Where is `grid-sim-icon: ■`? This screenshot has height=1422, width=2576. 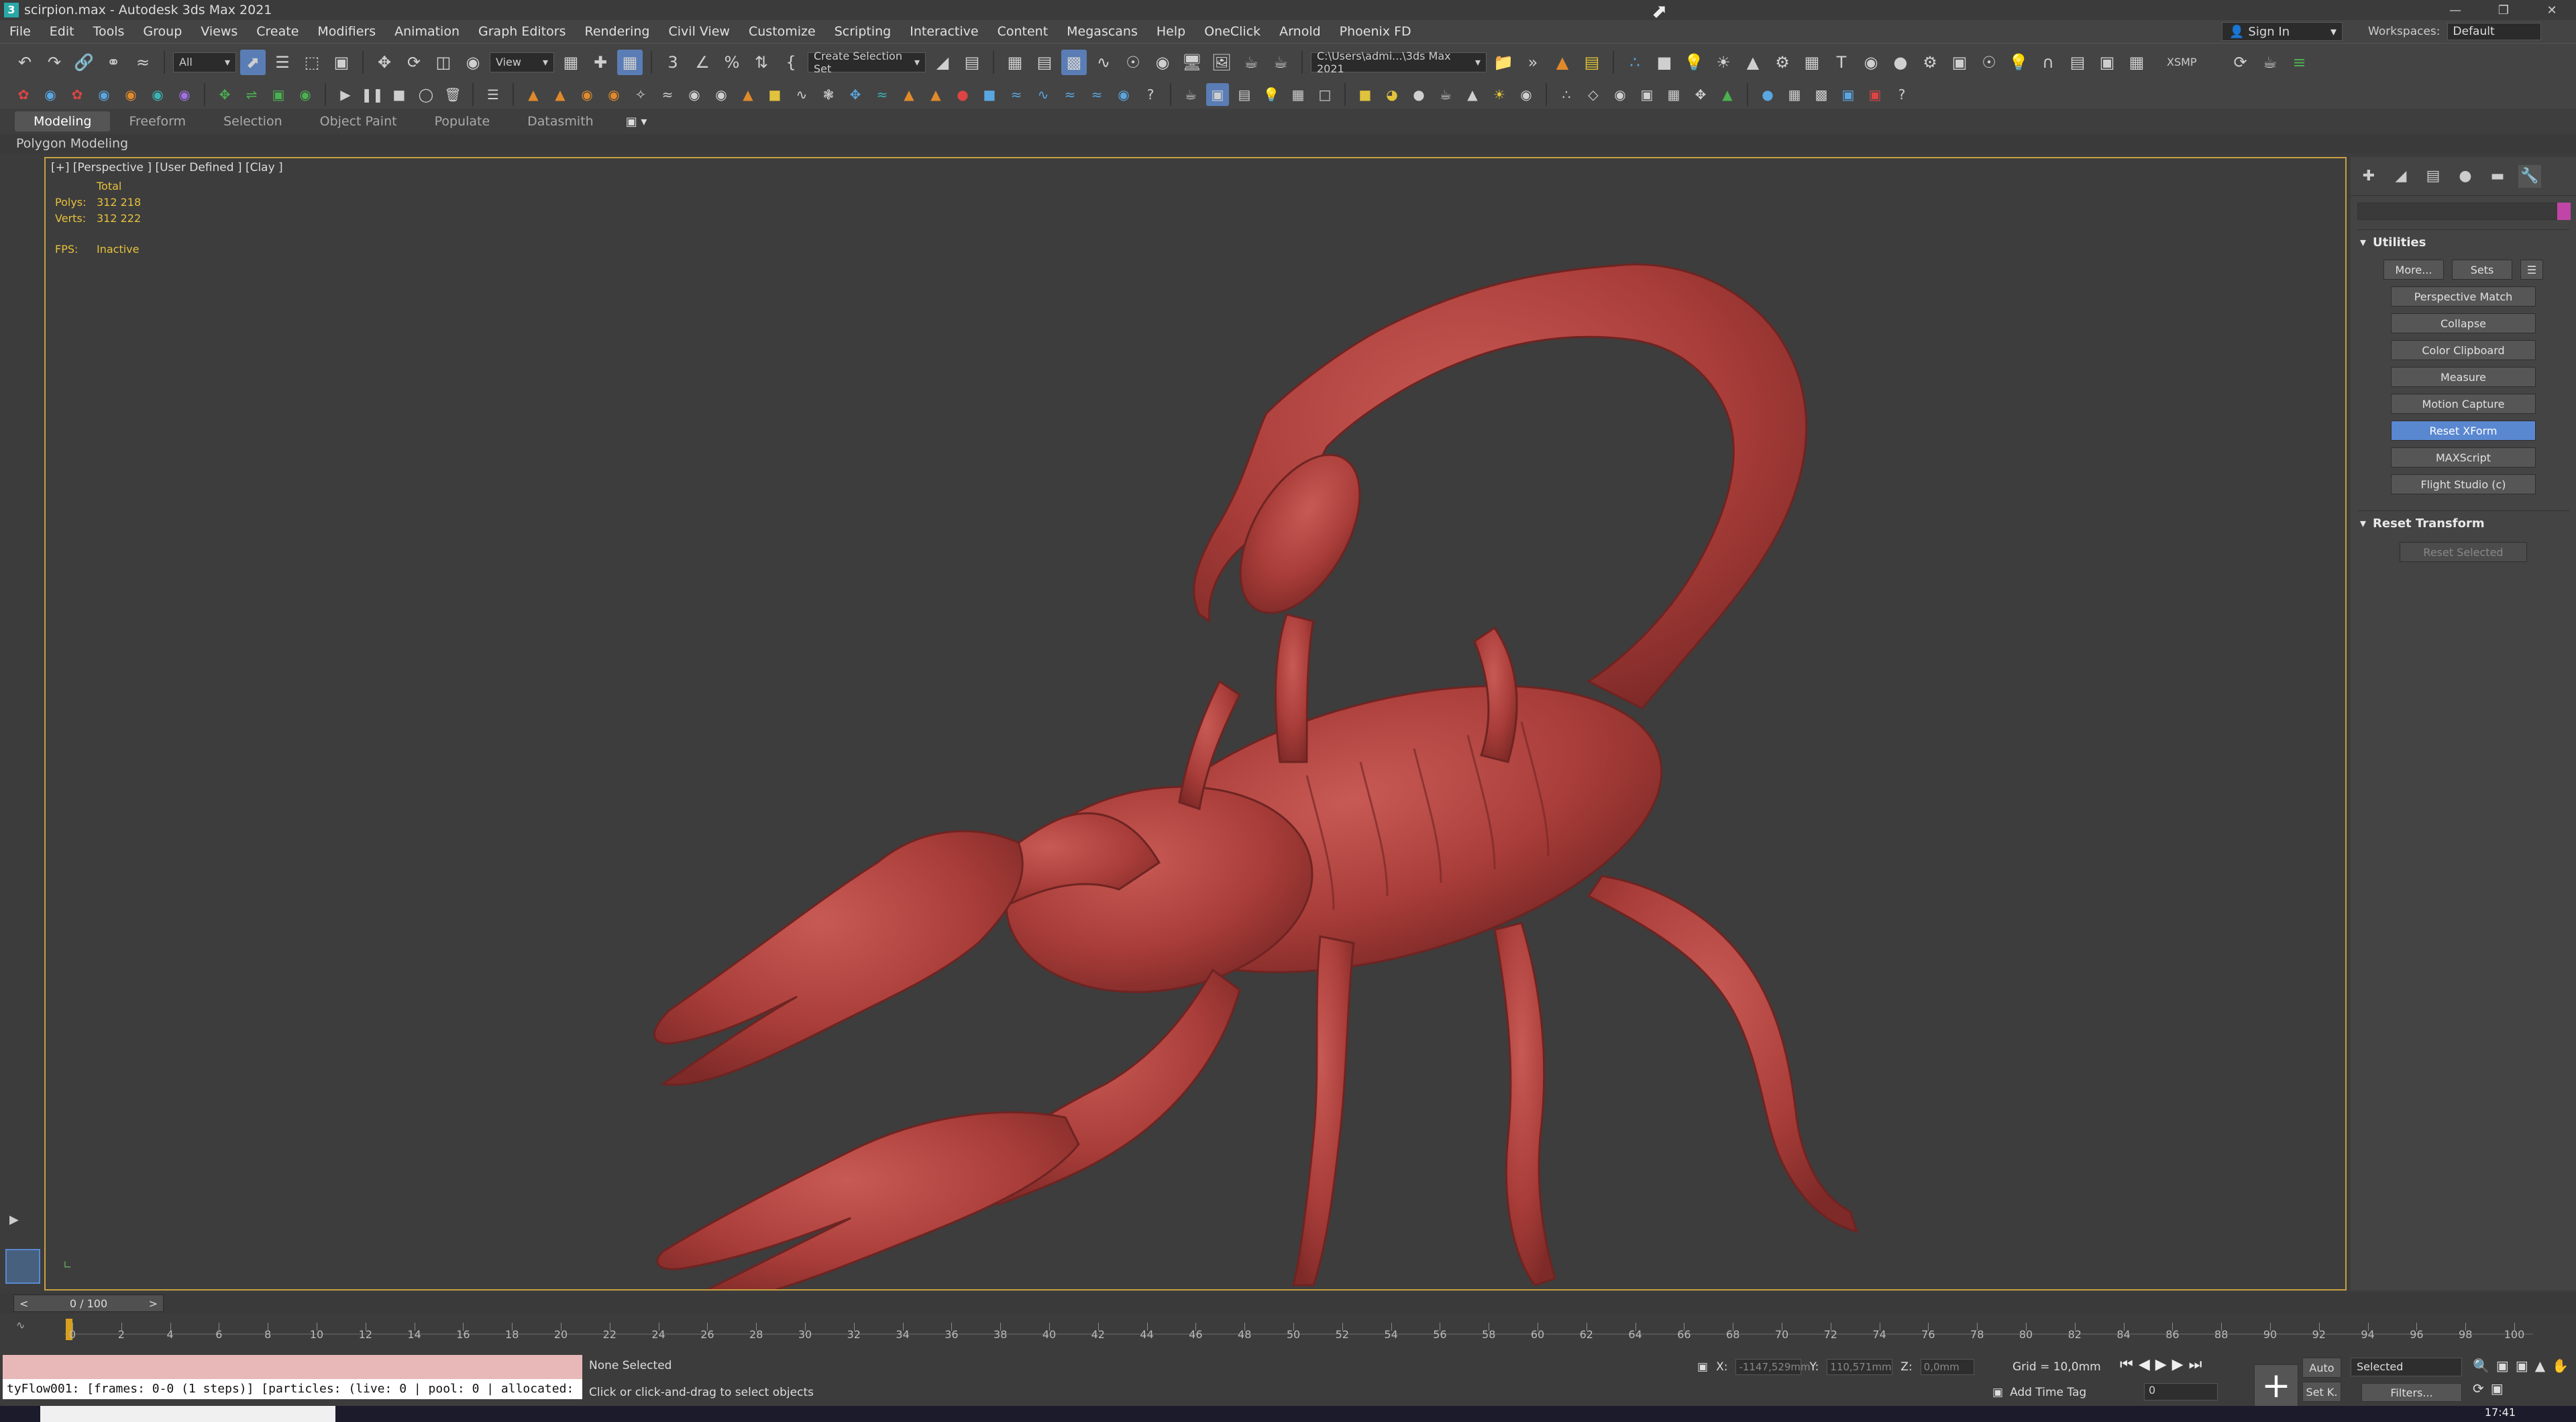
grid-sim-icon: ■ is located at coordinates (989, 95).